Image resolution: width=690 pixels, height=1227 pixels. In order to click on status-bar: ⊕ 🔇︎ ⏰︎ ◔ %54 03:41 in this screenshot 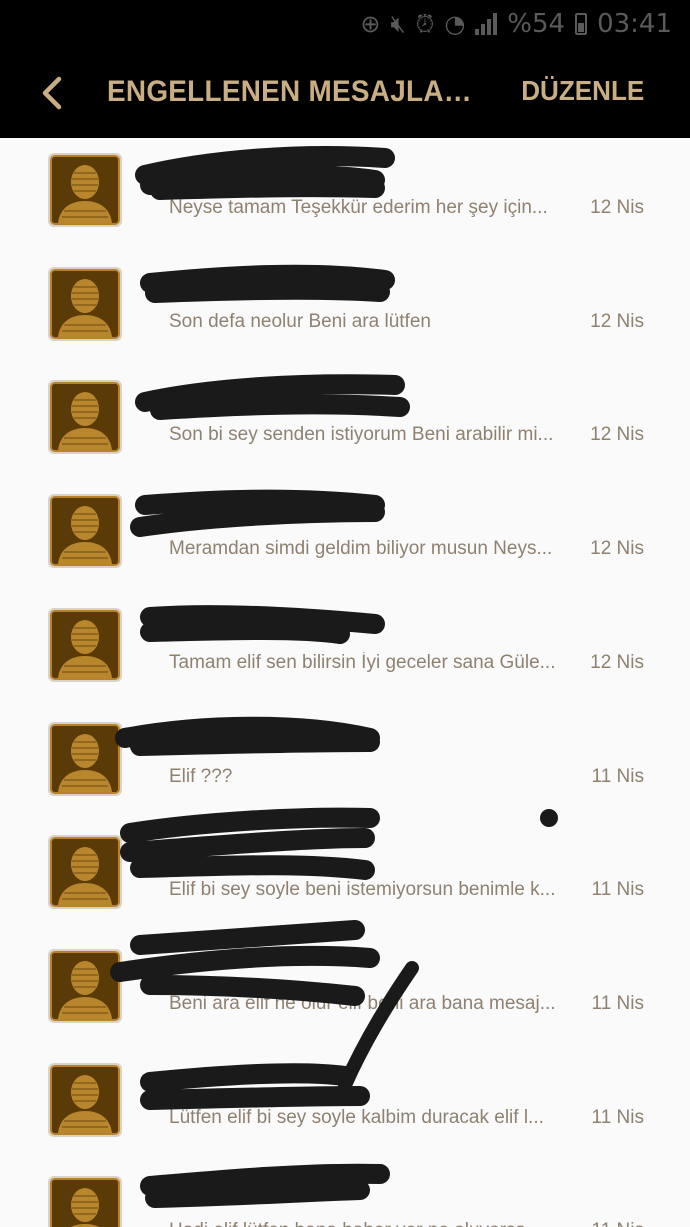, I will do `click(345, 24)`.